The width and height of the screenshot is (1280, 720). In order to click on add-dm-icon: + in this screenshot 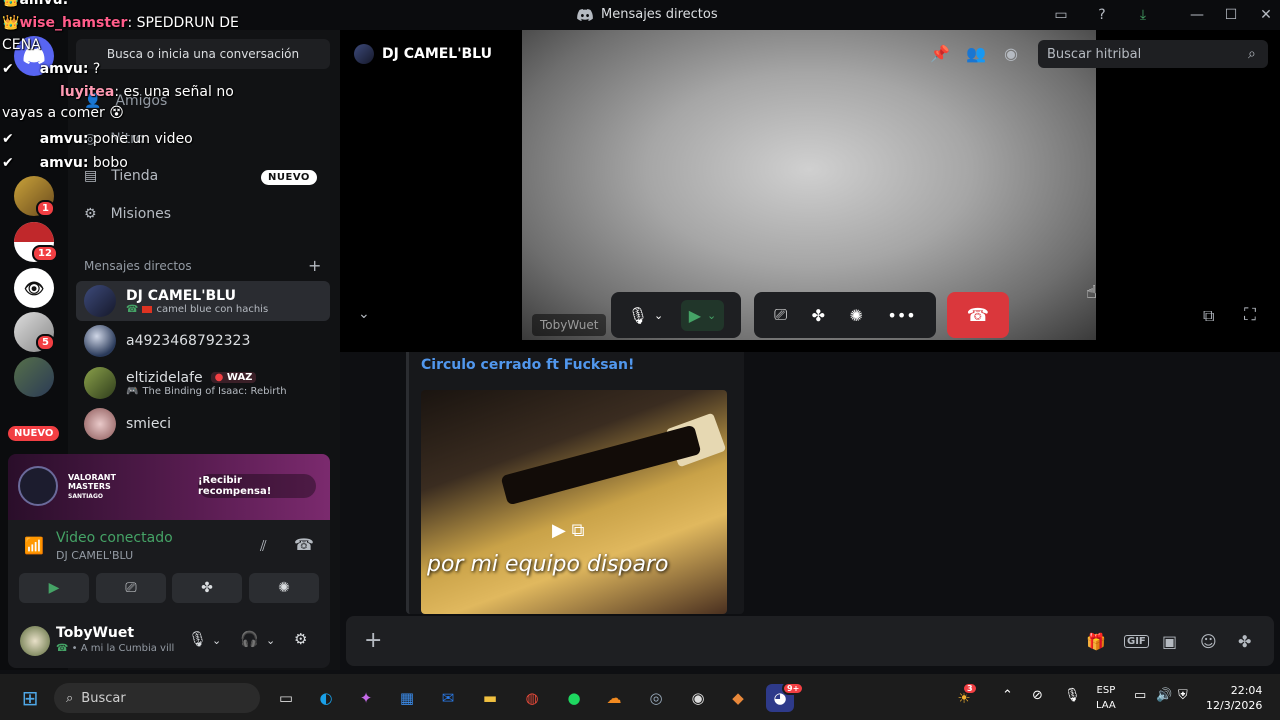, I will do `click(314, 265)`.